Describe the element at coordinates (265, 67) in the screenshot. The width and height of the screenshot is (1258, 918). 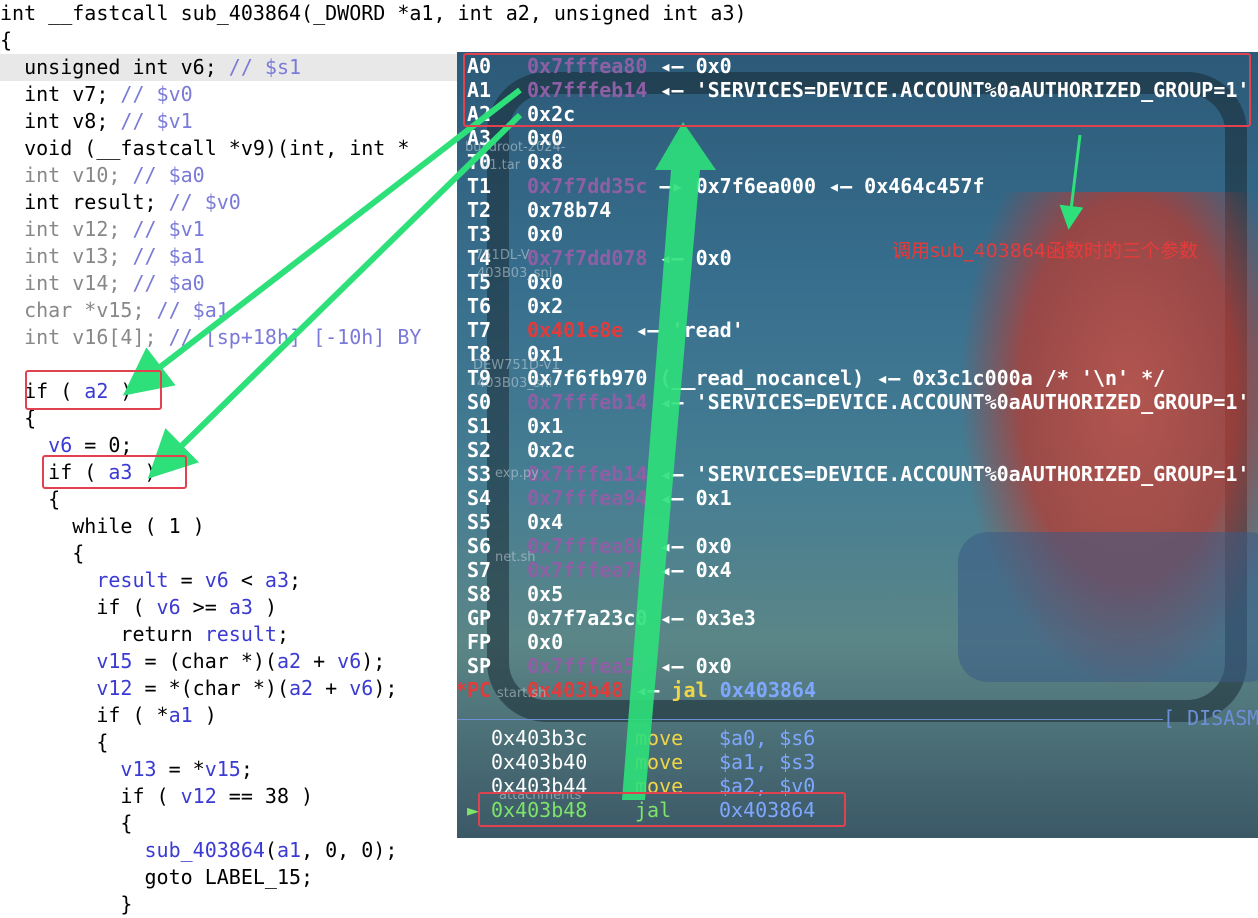
I see `code-comment: // $s1` at that location.